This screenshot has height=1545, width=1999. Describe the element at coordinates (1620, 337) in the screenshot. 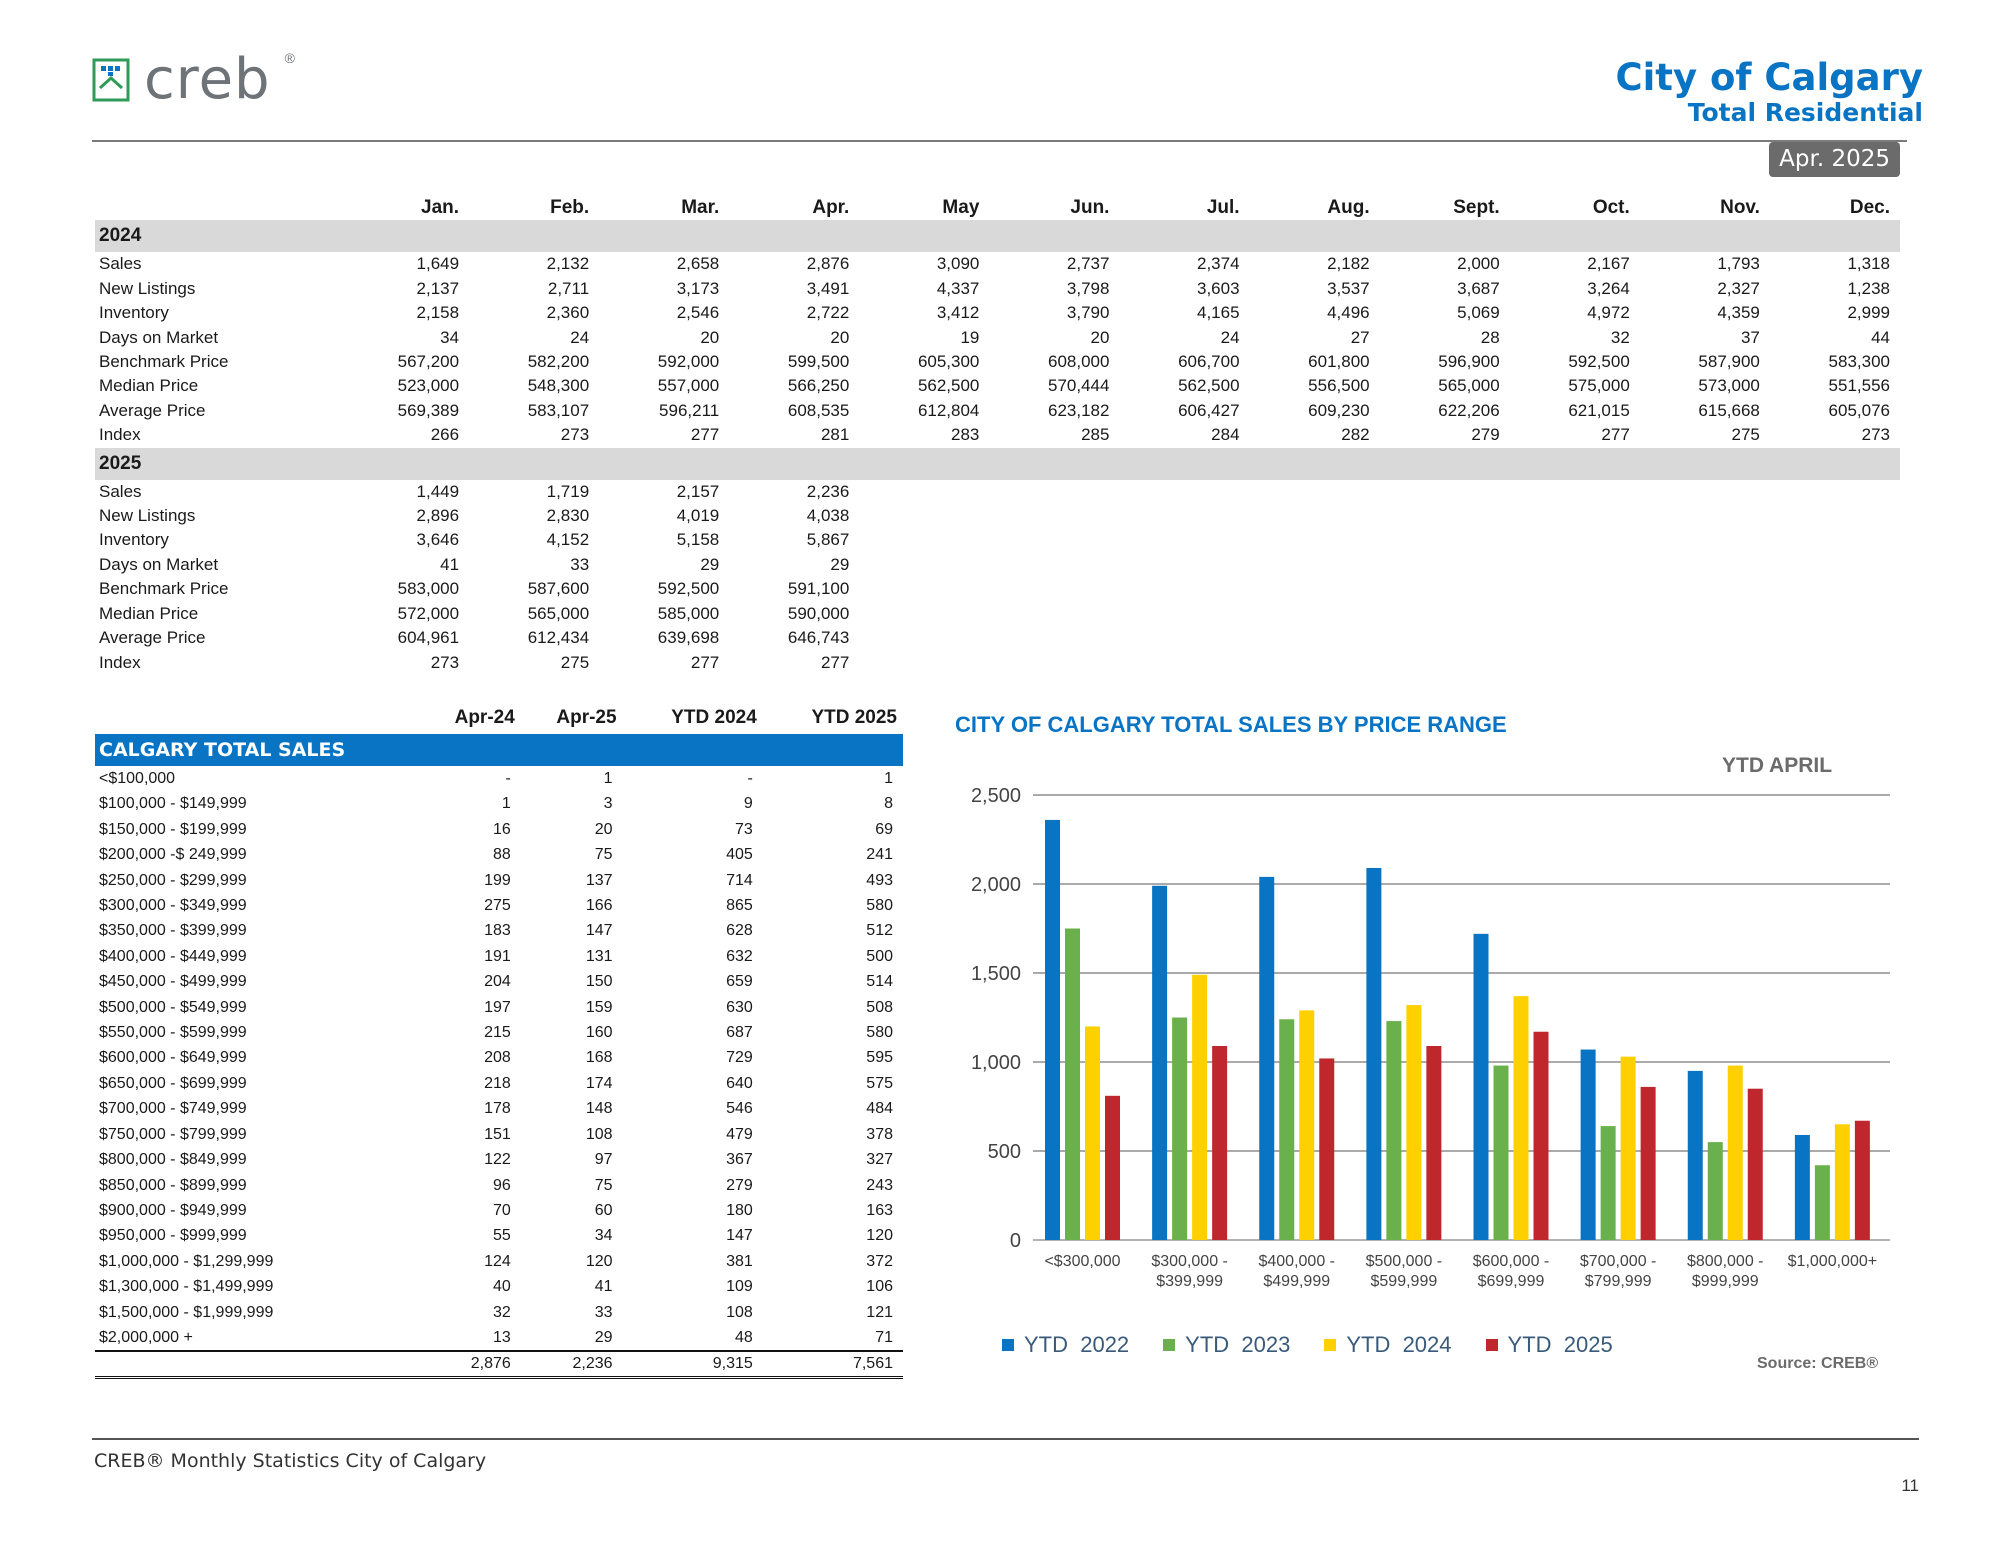

I see `stat-value: 32` at that location.